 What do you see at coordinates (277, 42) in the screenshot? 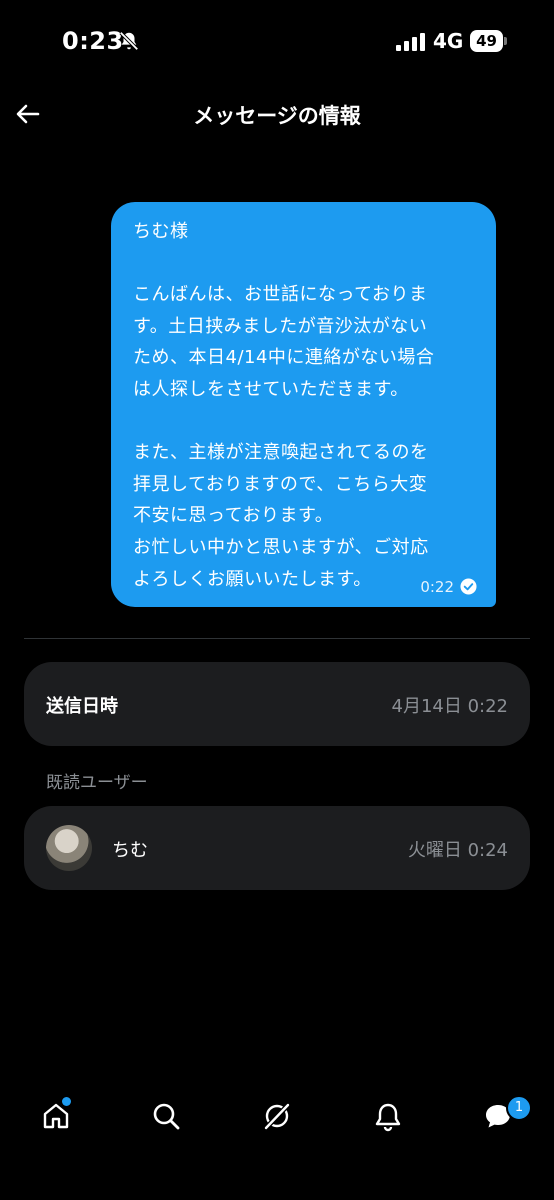
I see `status-bar: 0:23 4G 49` at bounding box center [277, 42].